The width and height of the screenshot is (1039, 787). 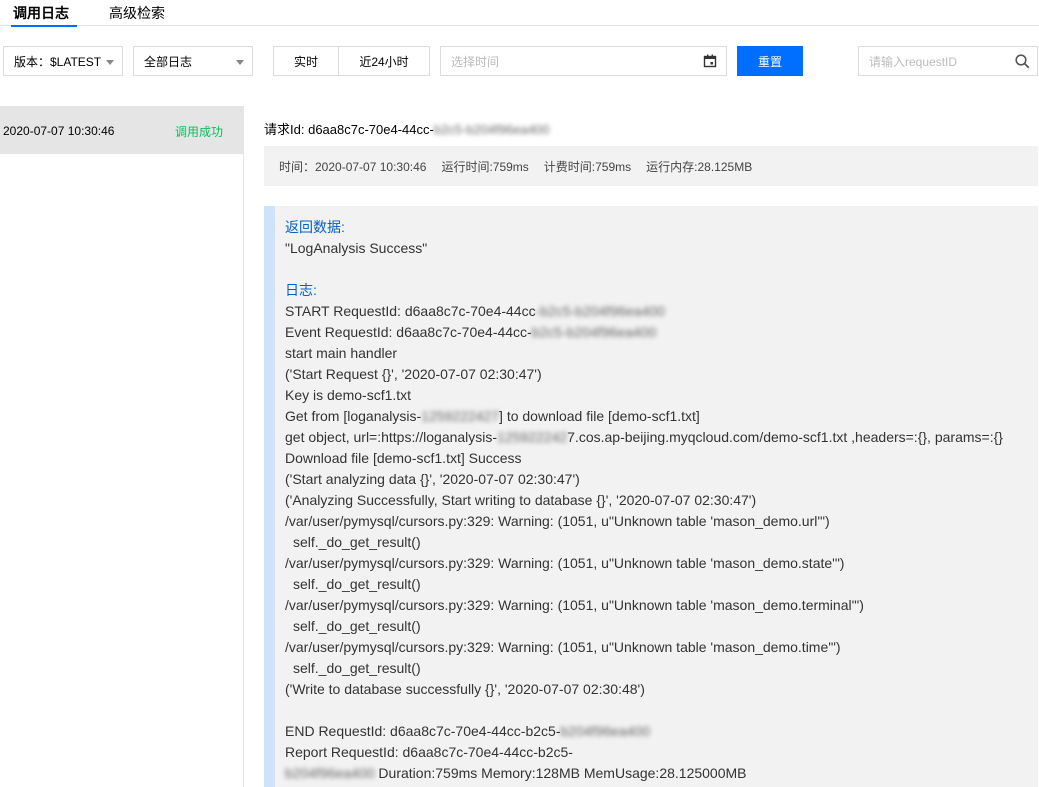 What do you see at coordinates (423, 731) in the screenshot?
I see `log-text: END RequestId: d6aa8c7c-70e4-44cc-b2c5-` at bounding box center [423, 731].